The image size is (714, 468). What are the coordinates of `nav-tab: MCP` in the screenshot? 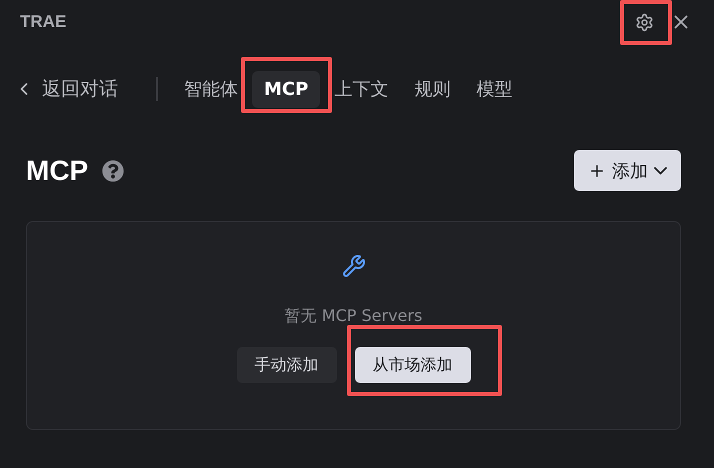 It's located at (286, 89).